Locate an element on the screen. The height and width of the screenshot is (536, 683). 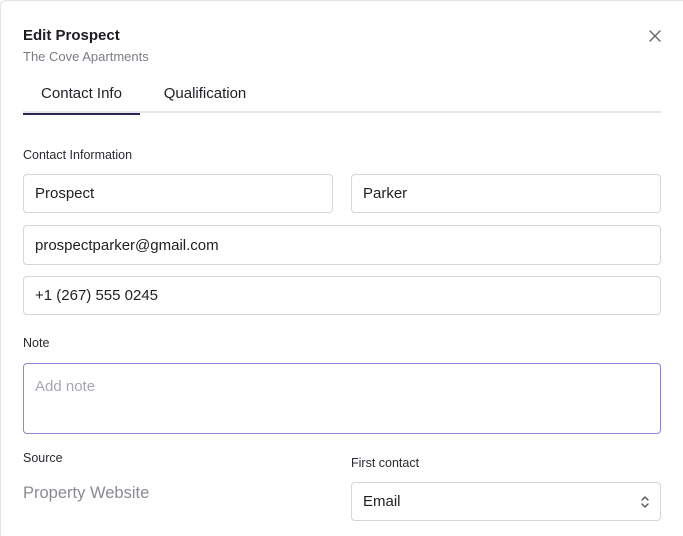
tab-qualification: Qualification is located at coordinates (205, 93).